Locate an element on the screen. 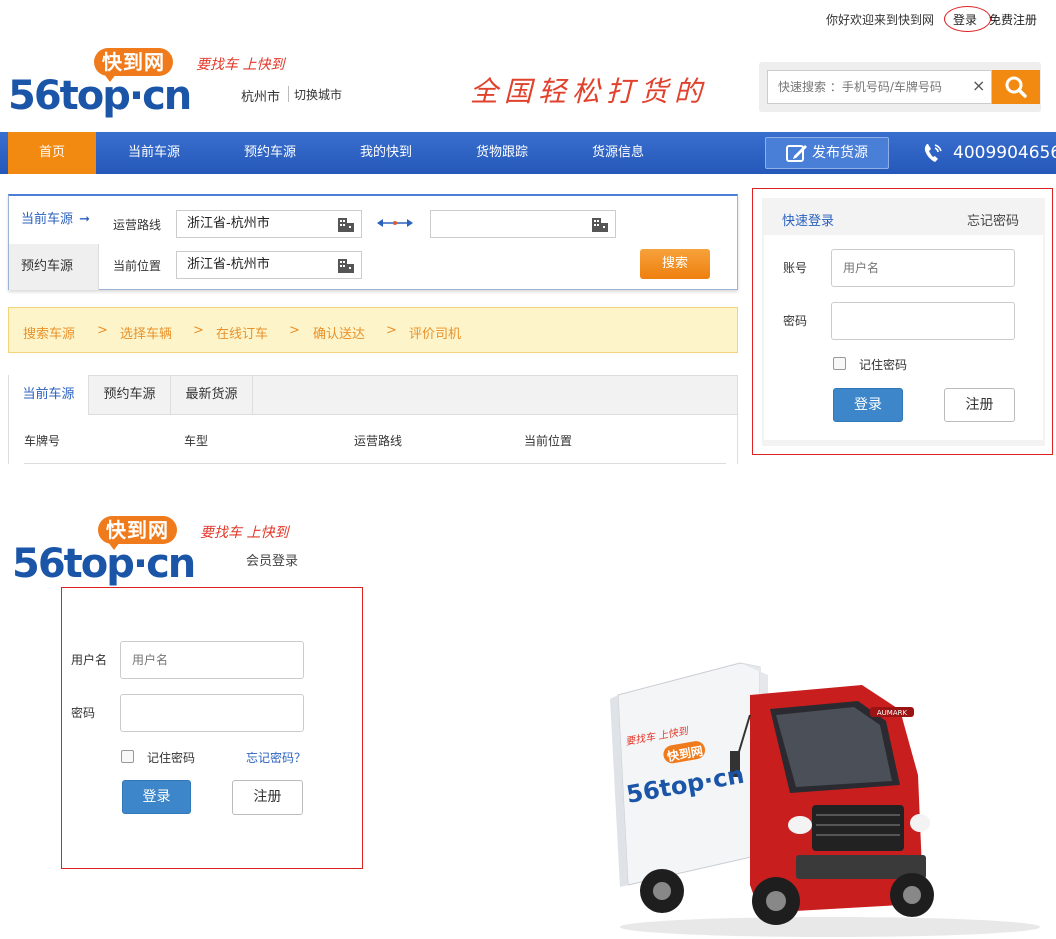 Image resolution: width=1056 pixels, height=939 pixels. site-logo: 快到网 要找车 上快到 56top·cn is located at coordinates (146, 84).